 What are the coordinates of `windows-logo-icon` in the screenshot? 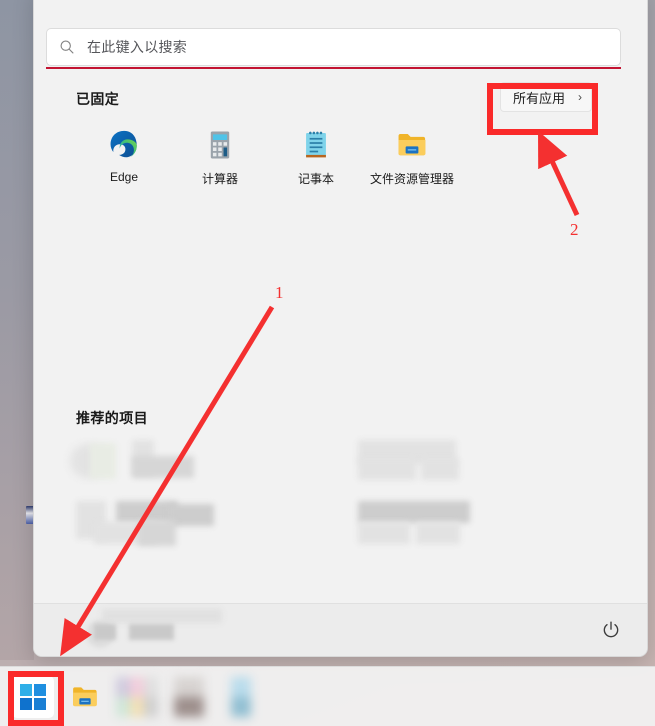 It's located at (33, 696).